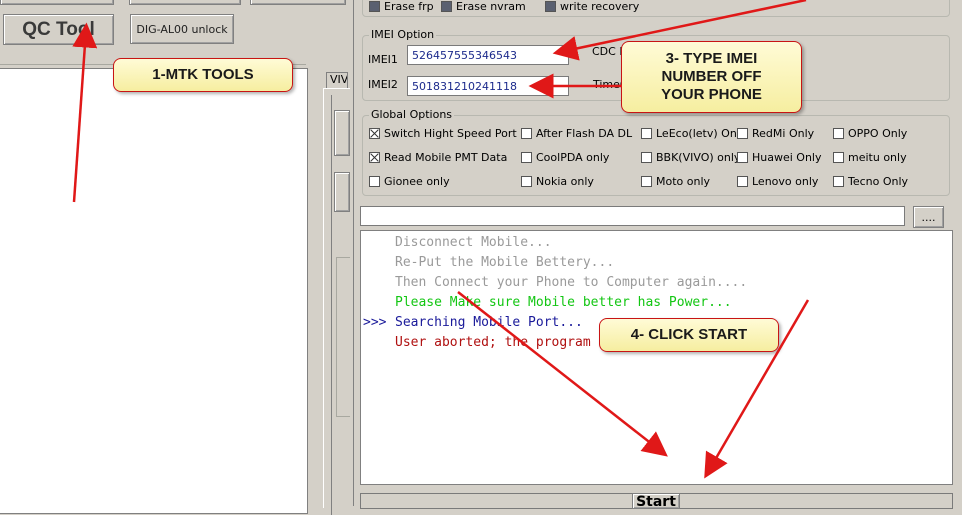  What do you see at coordinates (343, 337) in the screenshot?
I see `middle-group-line` at bounding box center [343, 337].